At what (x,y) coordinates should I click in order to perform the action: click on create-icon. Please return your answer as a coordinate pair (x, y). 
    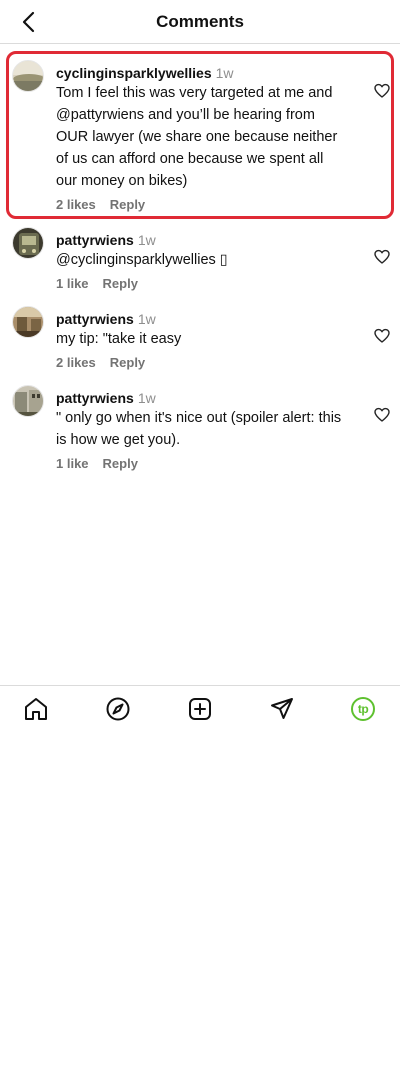
    Looking at the image, I should click on (200, 709).